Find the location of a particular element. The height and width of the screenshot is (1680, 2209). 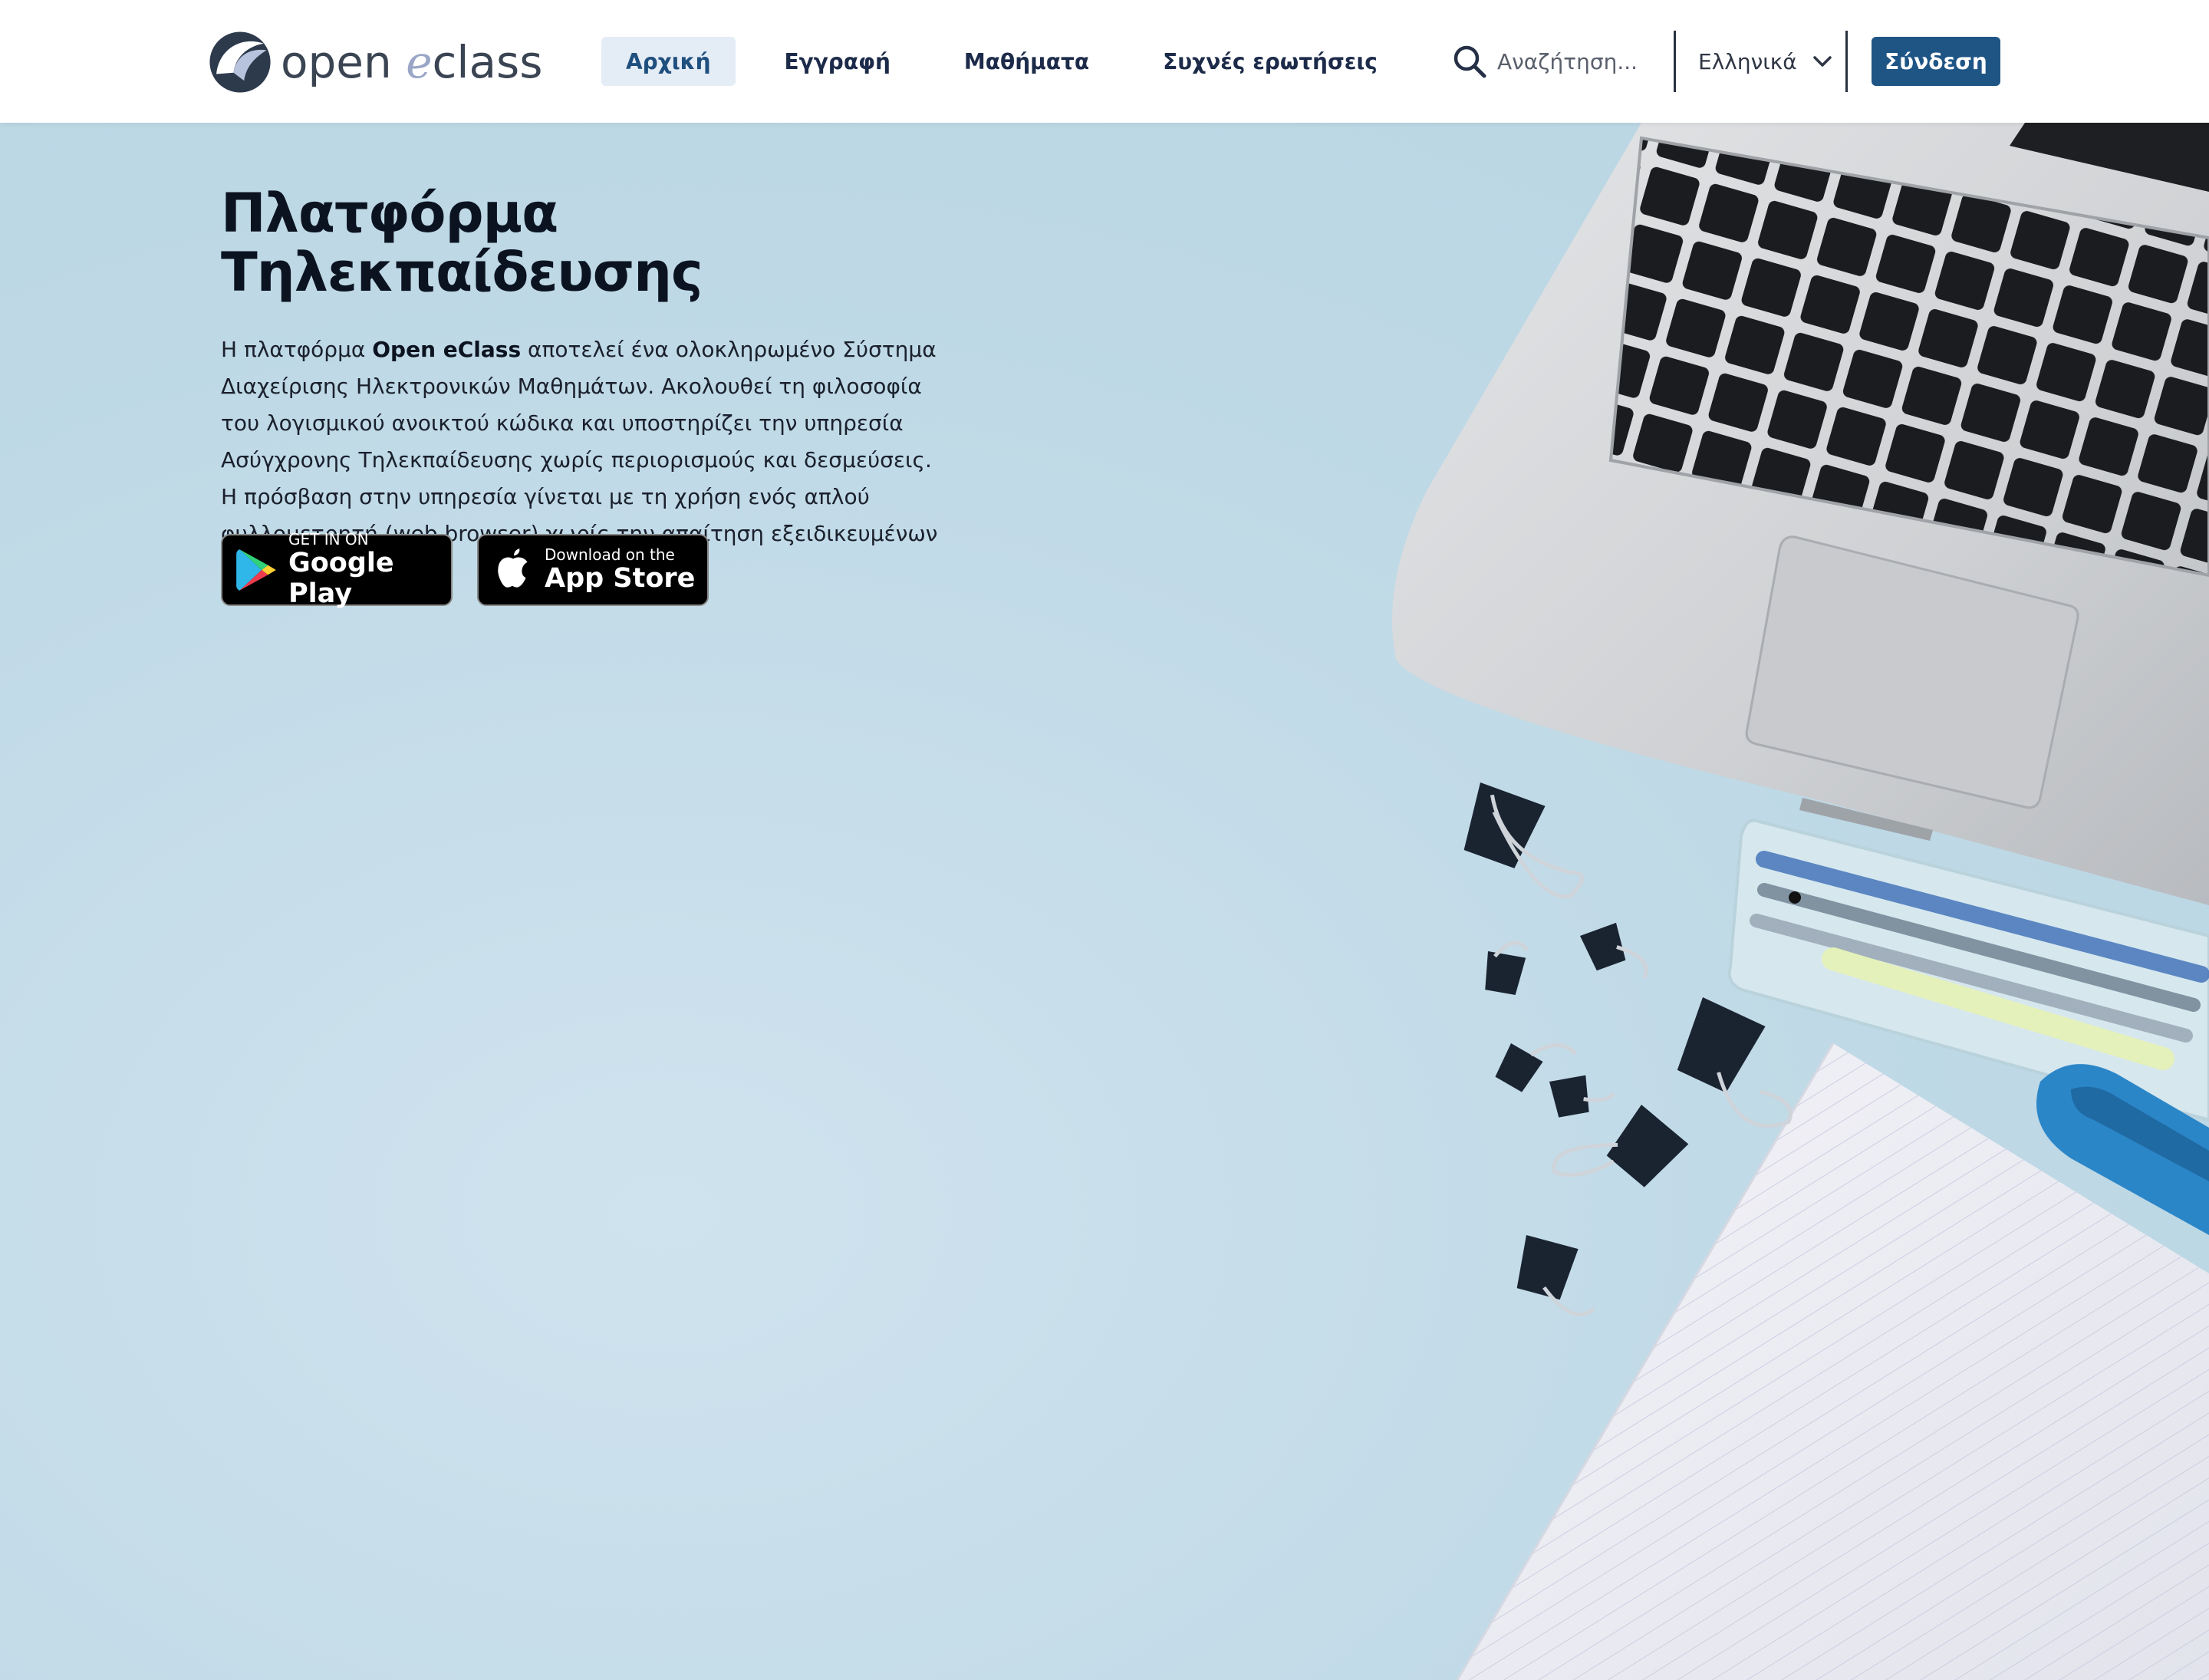

main-nav: Αρχική Εγγραφή Μαθήματα Συχνές ερωτήσεις is located at coordinates (1001, 61).